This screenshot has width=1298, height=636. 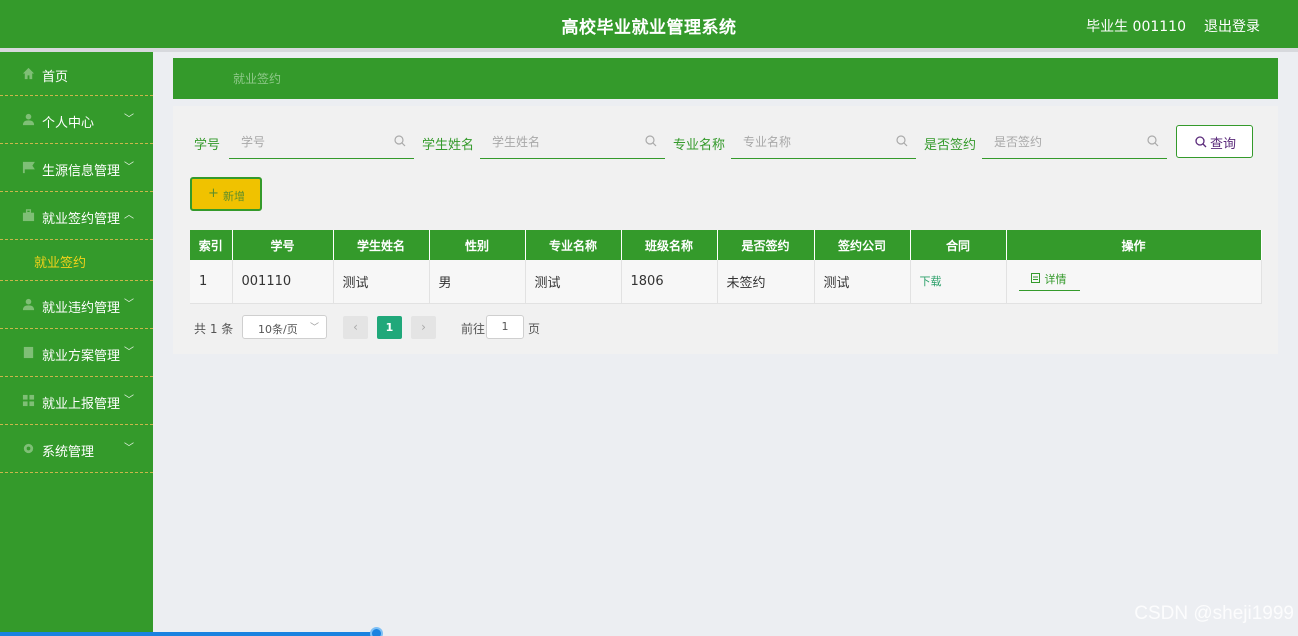 What do you see at coordinates (767, 142) in the screenshot?
I see `search-placeholder: 专业名称` at bounding box center [767, 142].